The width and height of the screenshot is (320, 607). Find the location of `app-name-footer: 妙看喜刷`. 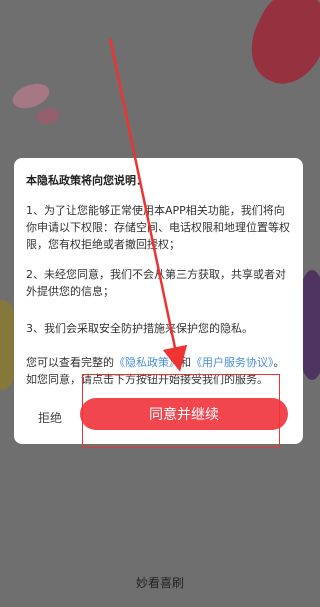

app-name-footer: 妙看喜刷 is located at coordinates (159, 583).